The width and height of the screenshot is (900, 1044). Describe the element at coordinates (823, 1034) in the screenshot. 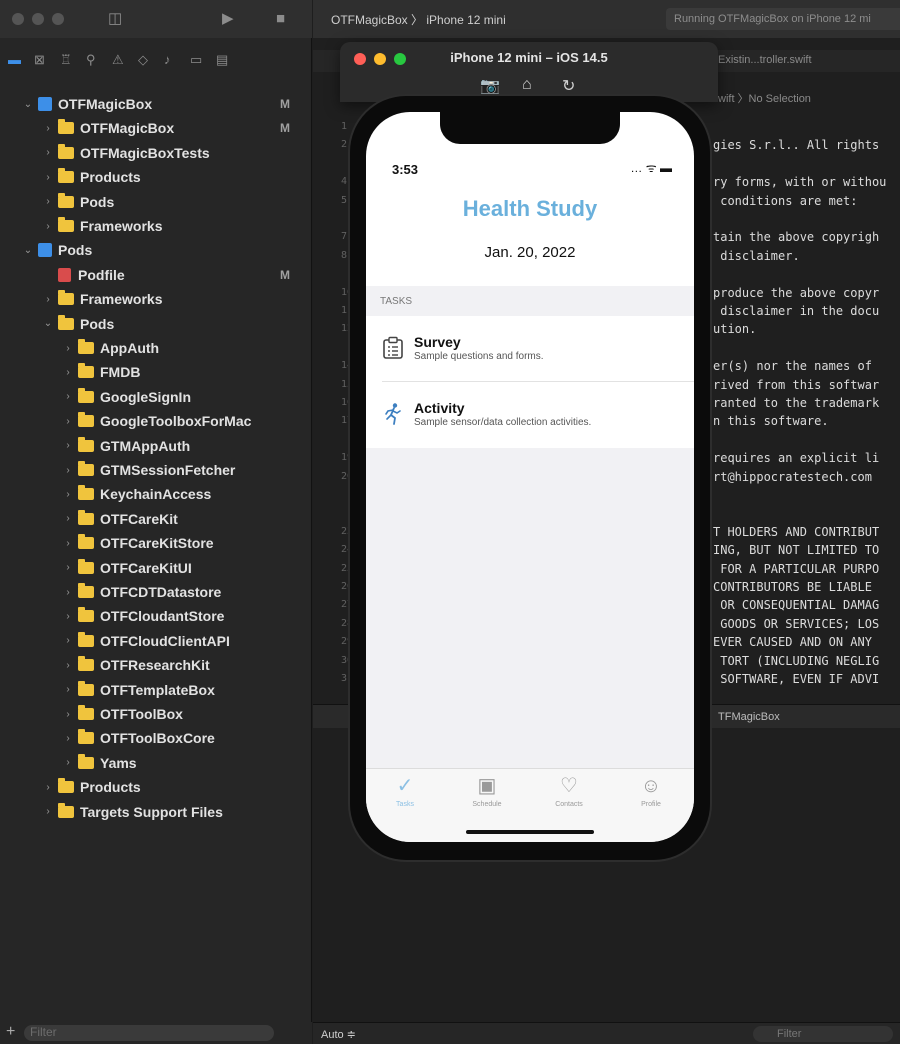

I see `console-filter-field: Filter` at that location.